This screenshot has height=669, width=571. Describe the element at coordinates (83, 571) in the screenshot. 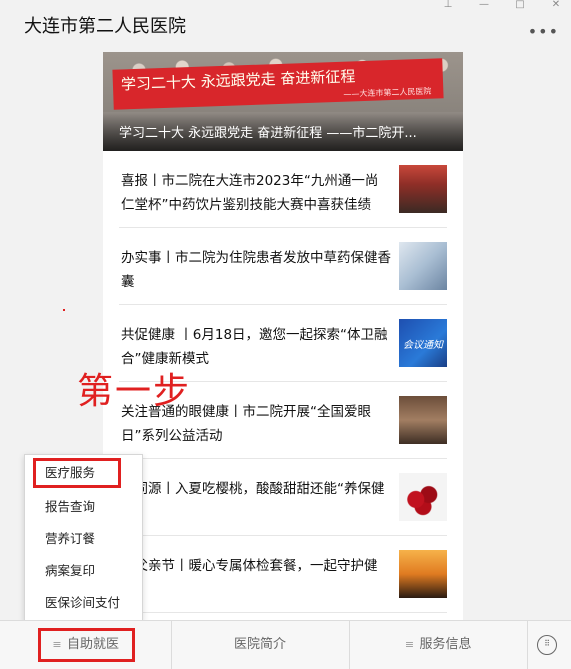

I see `menu-item-record-copy: 病案复印` at that location.